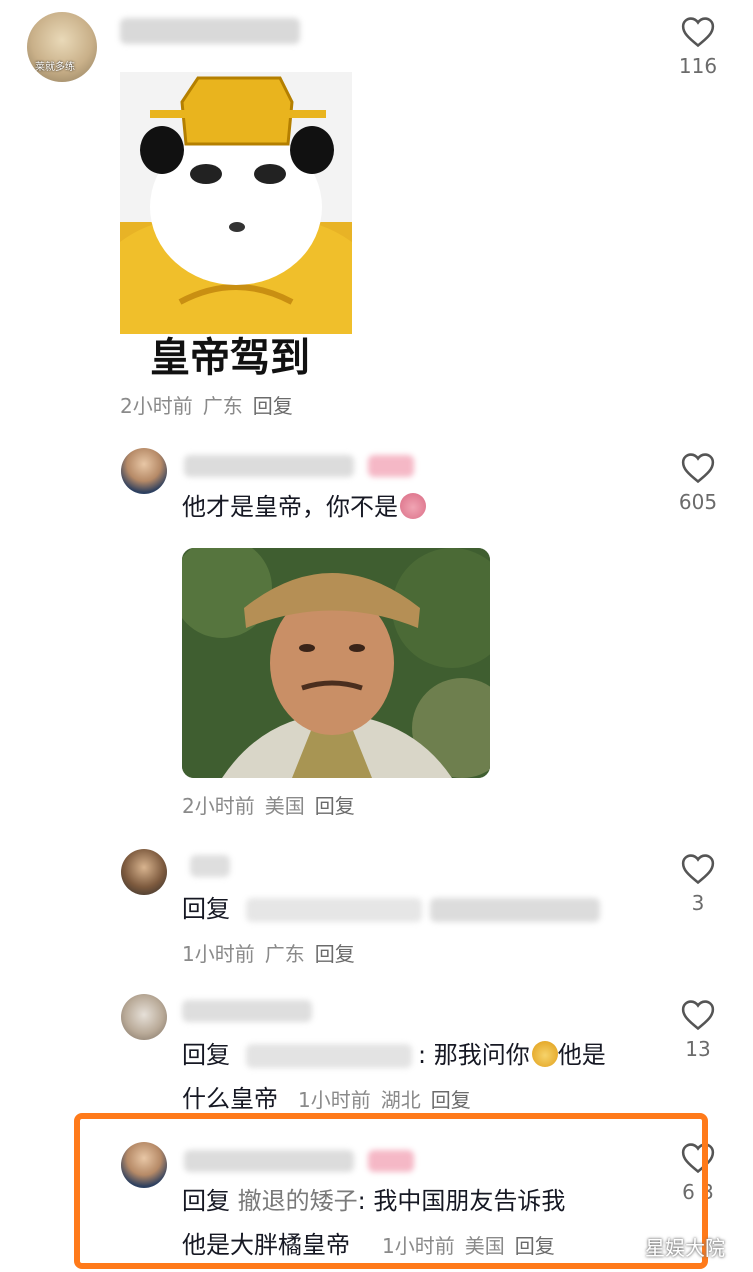  Describe the element at coordinates (304, 507) in the screenshot. I see `comment-text: 他才是皇帝，你不是` at that location.